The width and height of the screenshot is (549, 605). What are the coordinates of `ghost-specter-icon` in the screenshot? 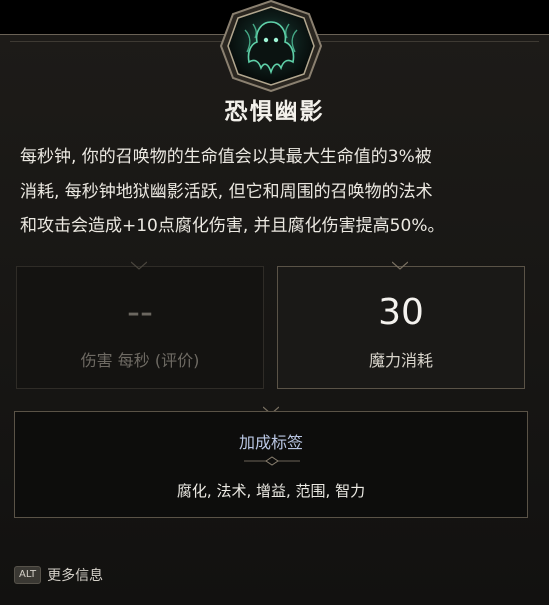 It's located at (271, 46).